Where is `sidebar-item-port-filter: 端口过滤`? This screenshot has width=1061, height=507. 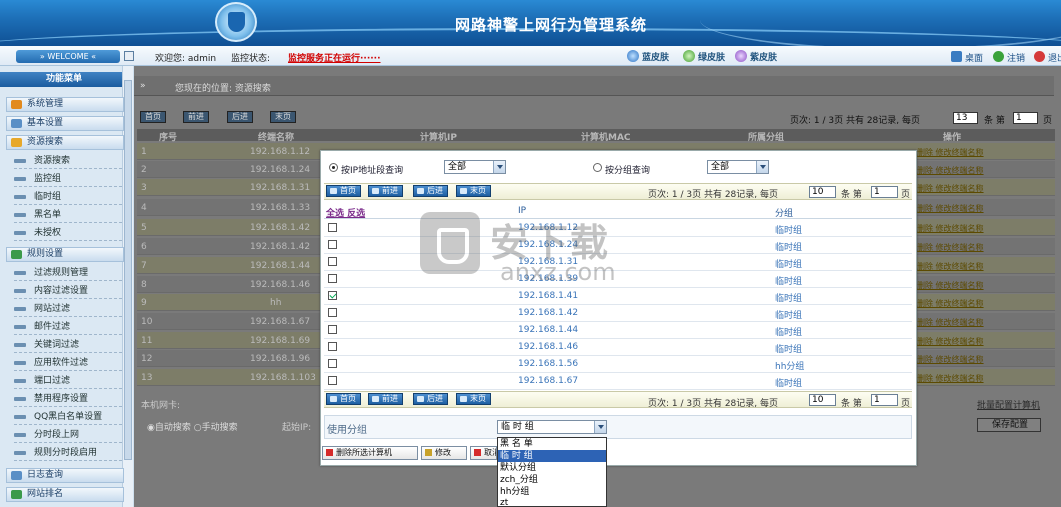
sidebar-item-port-filter: 端口过滤 is located at coordinates (68, 381).